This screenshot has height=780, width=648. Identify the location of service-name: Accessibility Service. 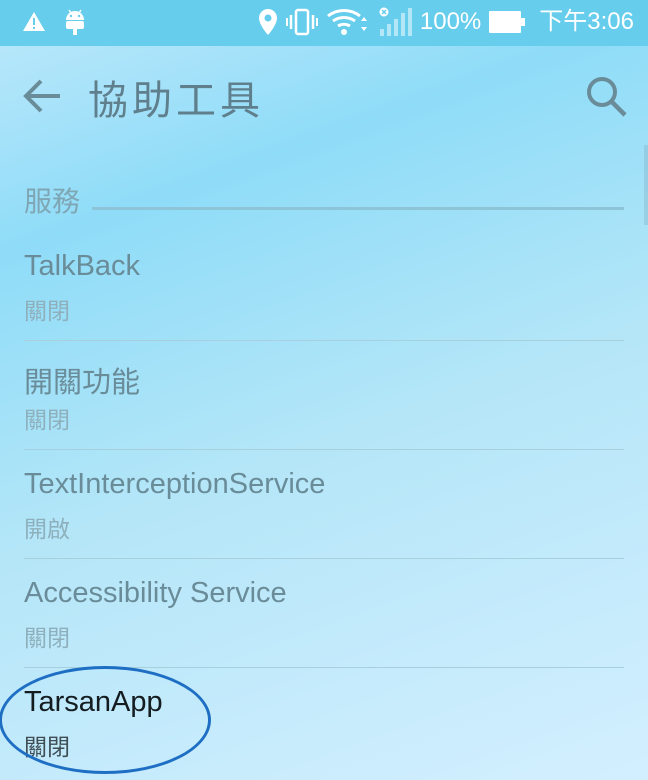
(155, 593).